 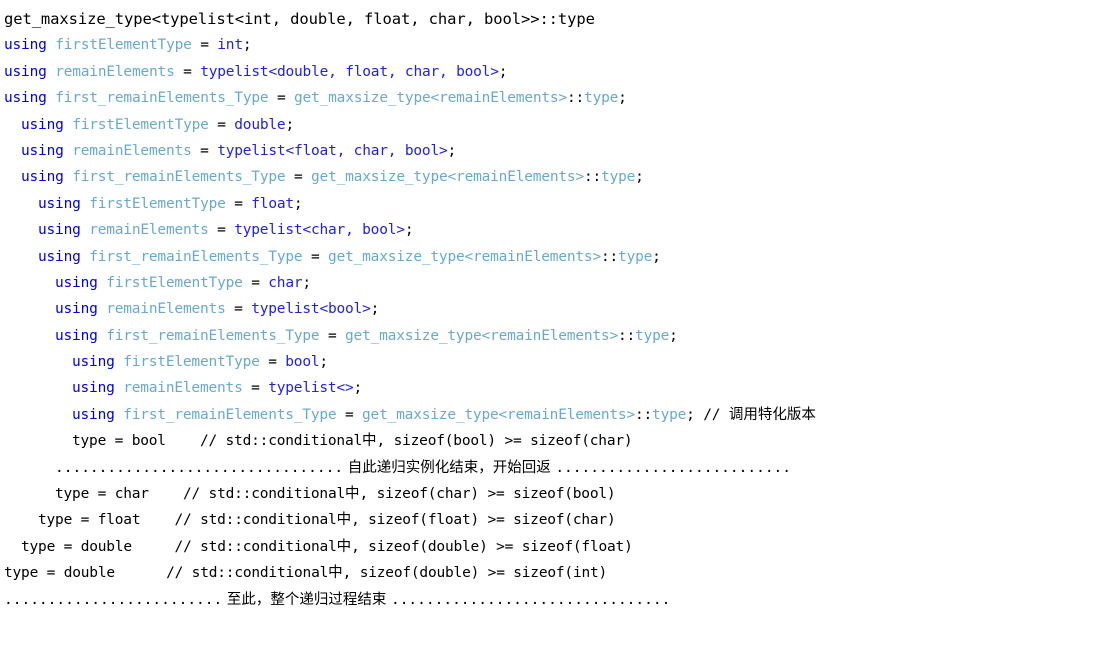 What do you see at coordinates (285, 282) in the screenshot?
I see `code-token: char` at bounding box center [285, 282].